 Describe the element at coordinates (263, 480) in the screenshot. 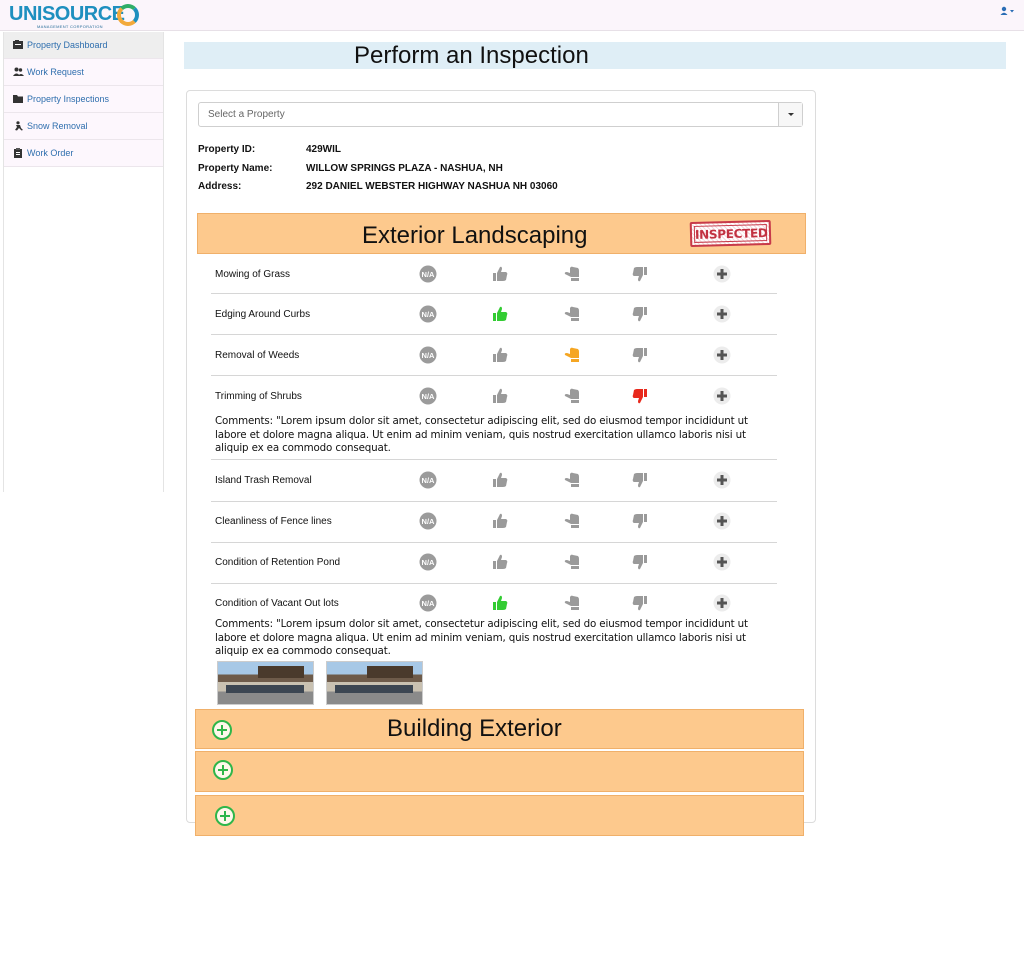

I see `inspection-item-label: Island Trash Removal` at that location.